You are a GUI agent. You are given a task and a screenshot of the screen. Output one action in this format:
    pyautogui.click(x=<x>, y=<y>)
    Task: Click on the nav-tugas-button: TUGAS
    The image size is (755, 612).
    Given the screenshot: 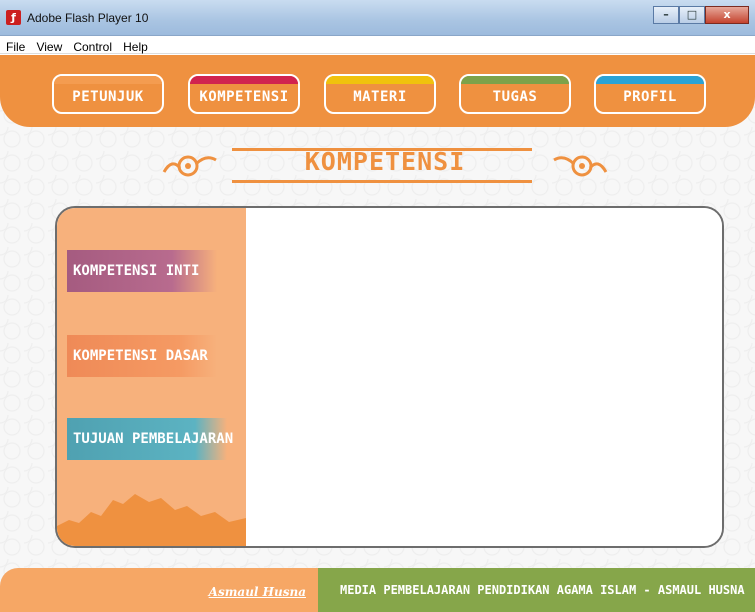 What is the action you would take?
    pyautogui.click(x=515, y=94)
    